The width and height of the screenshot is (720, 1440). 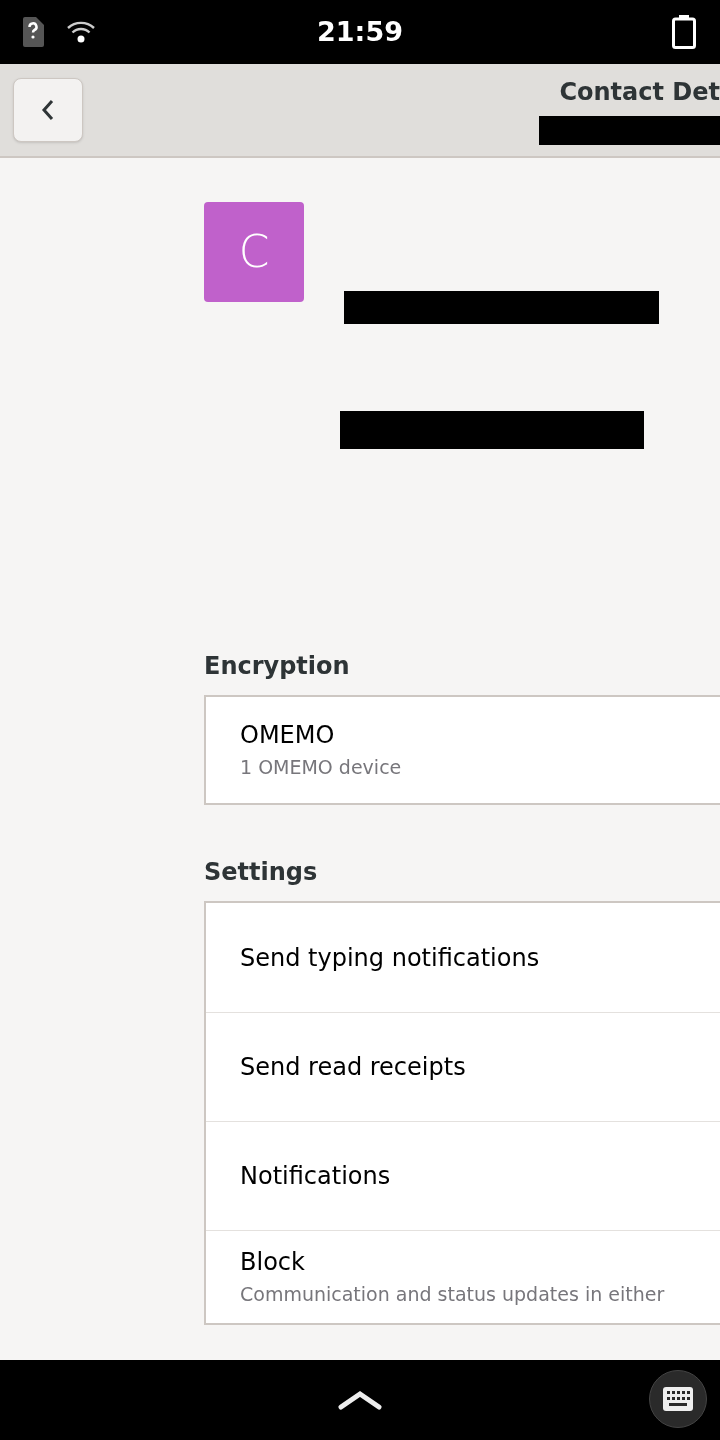 I want to click on list-row: Send read receipts, so click(x=463, y=1066).